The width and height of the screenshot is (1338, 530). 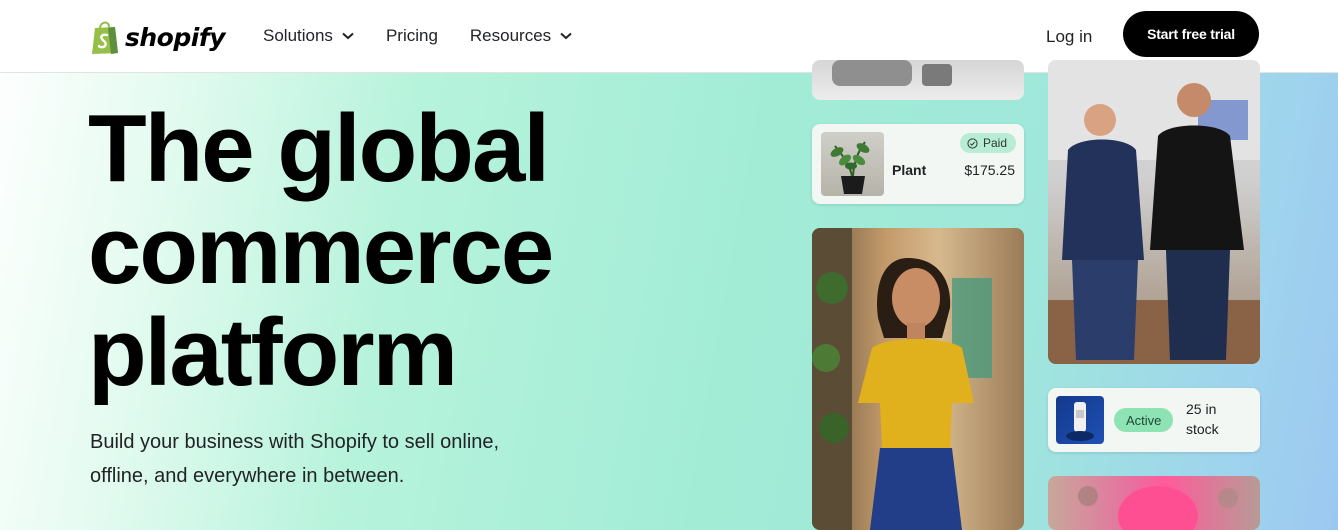 I want to click on stock-count: 25 in stock, so click(x=1202, y=419).